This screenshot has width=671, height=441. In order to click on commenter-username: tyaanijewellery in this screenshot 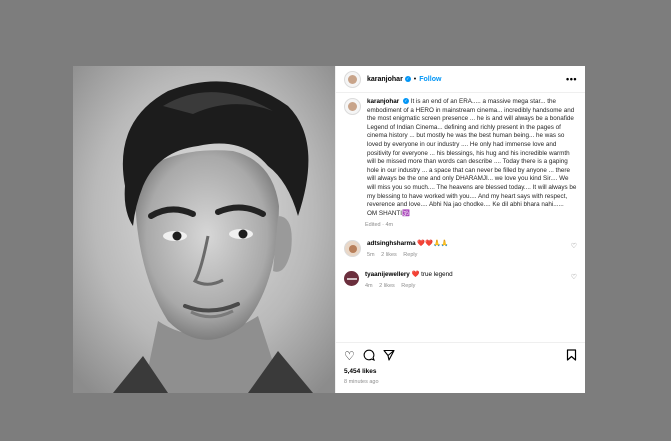, I will do `click(387, 274)`.